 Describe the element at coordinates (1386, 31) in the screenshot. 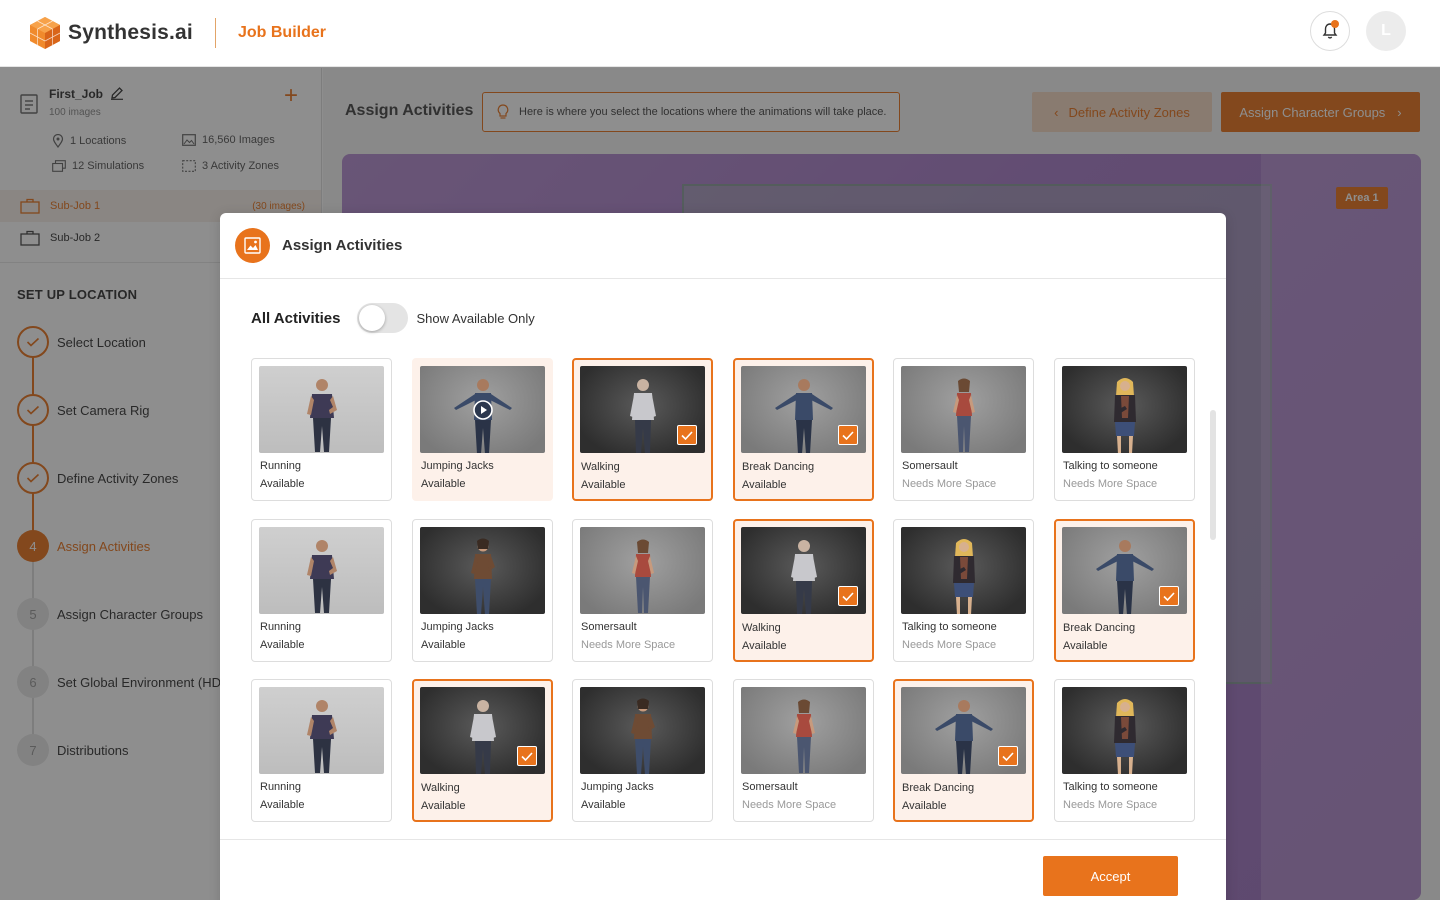

I see `avatar: L` at that location.